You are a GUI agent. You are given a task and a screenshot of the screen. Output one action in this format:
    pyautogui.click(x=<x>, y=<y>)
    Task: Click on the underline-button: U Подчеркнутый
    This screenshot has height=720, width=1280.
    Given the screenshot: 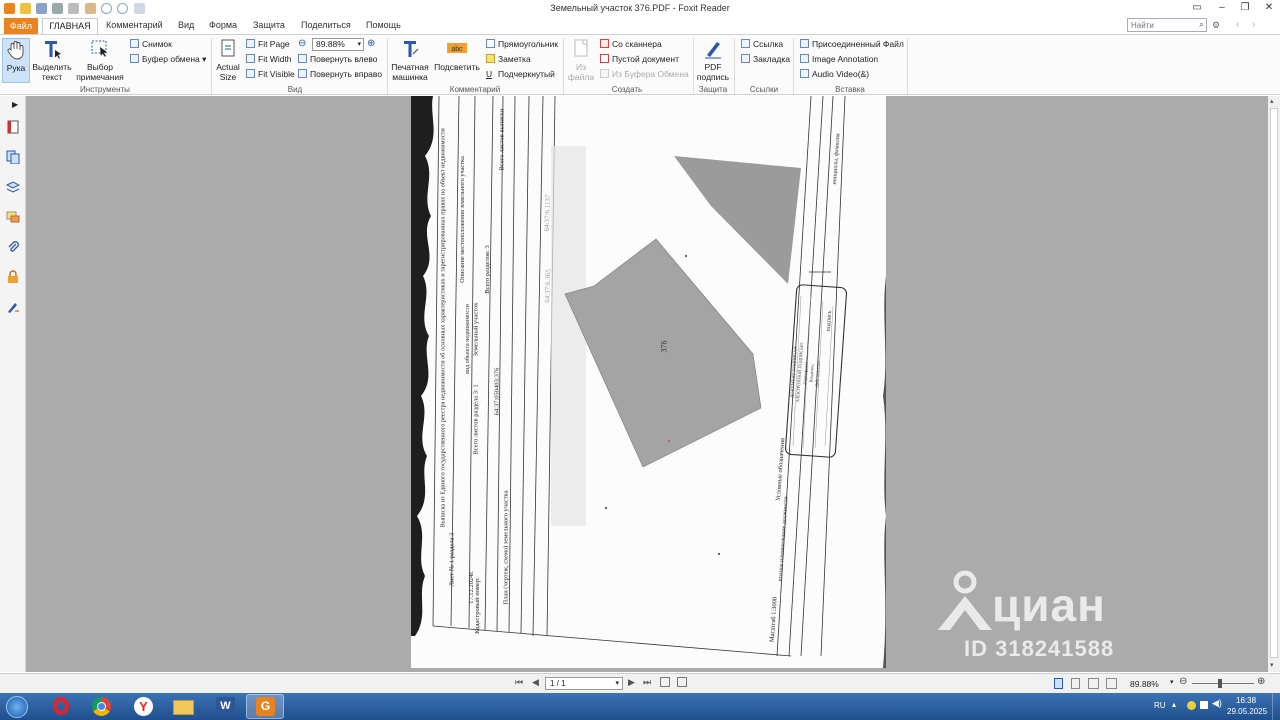 What is the action you would take?
    pyautogui.click(x=520, y=74)
    